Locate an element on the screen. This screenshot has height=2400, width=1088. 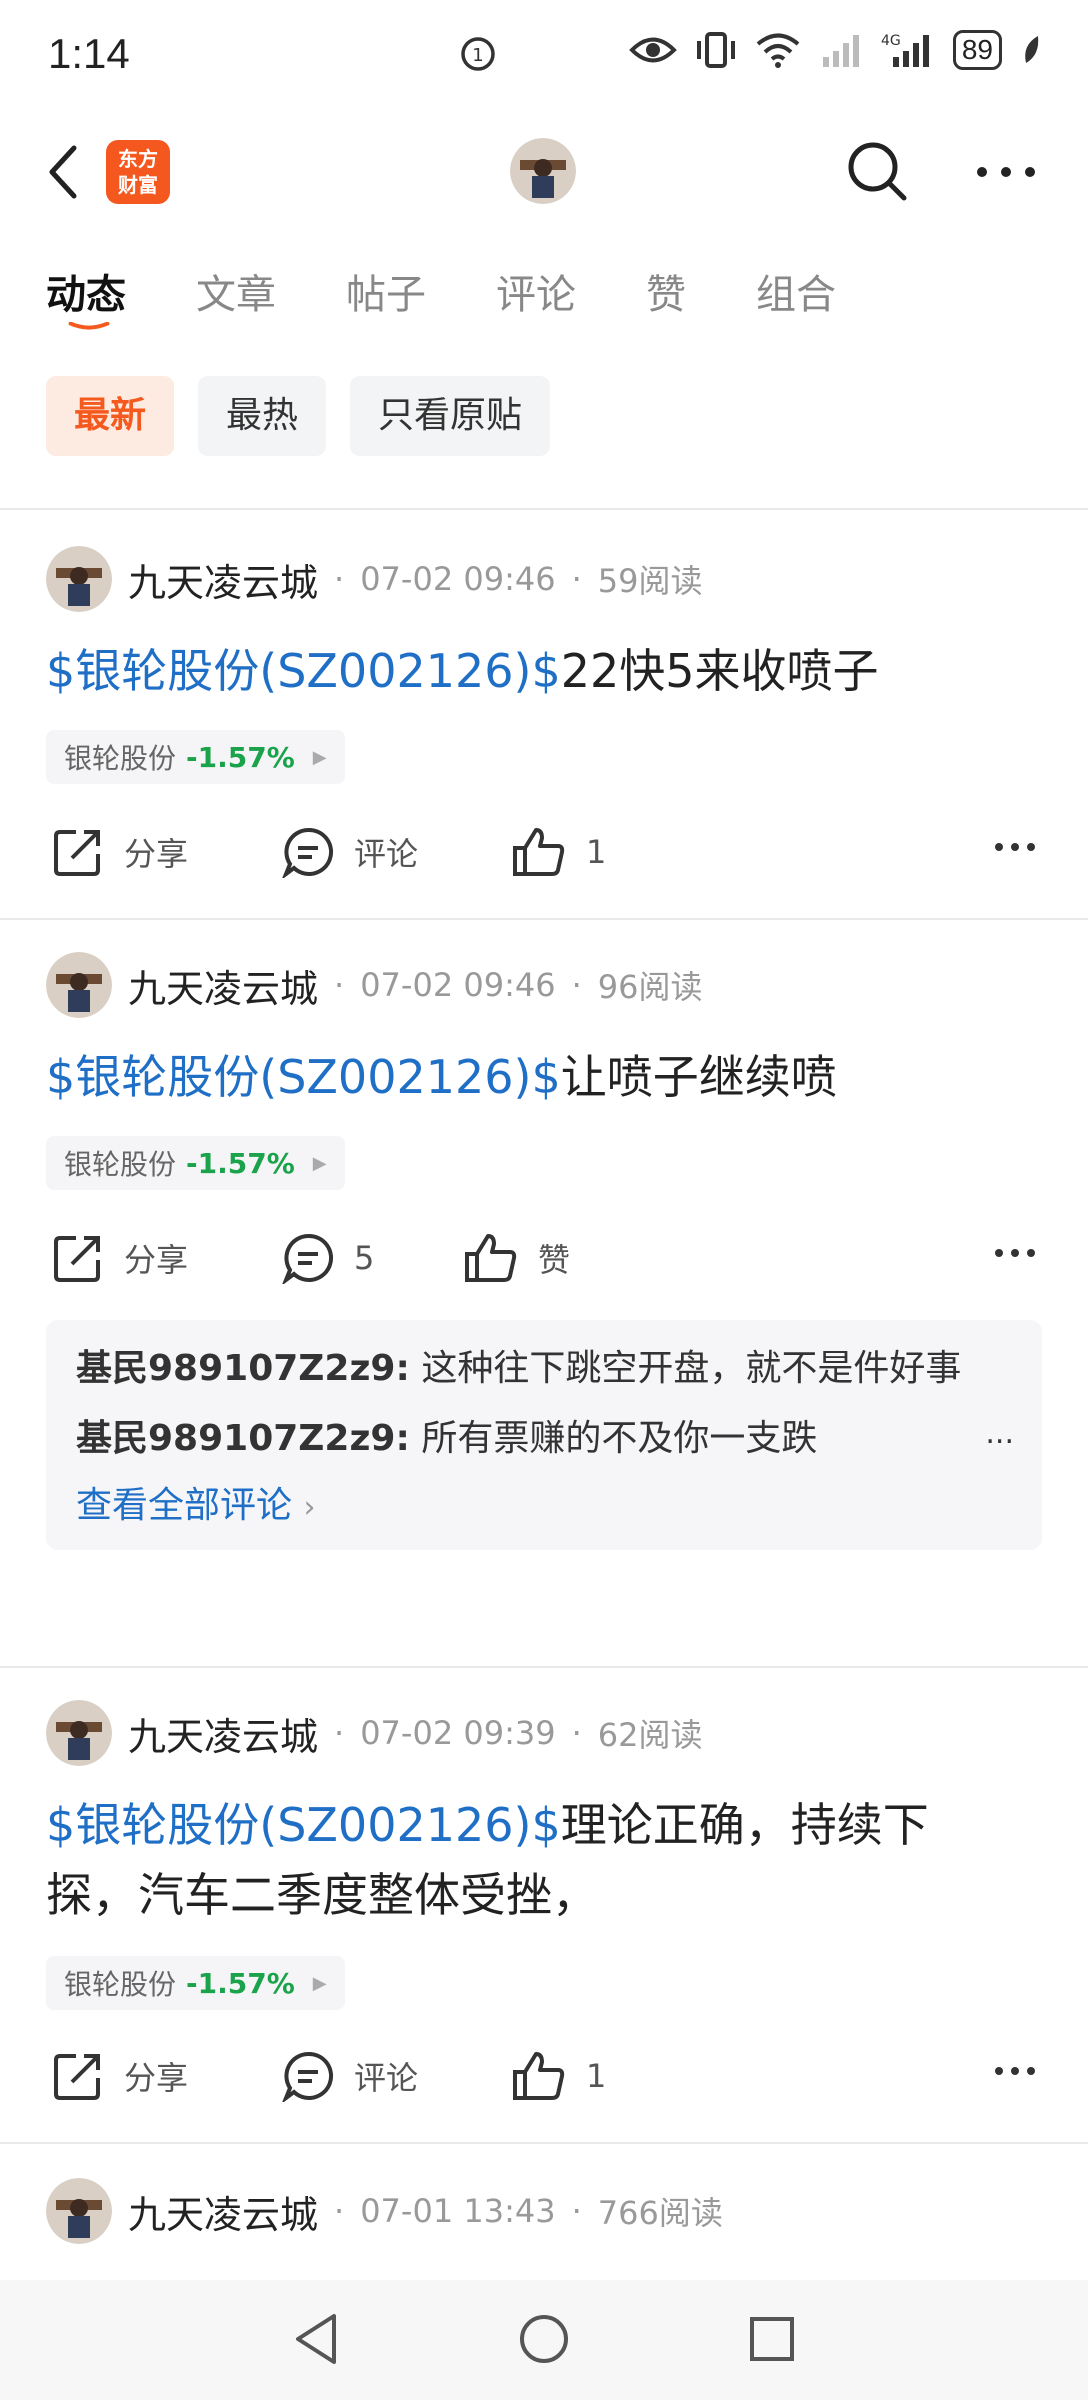
tab-posts: 帖子 is located at coordinates (386, 294).